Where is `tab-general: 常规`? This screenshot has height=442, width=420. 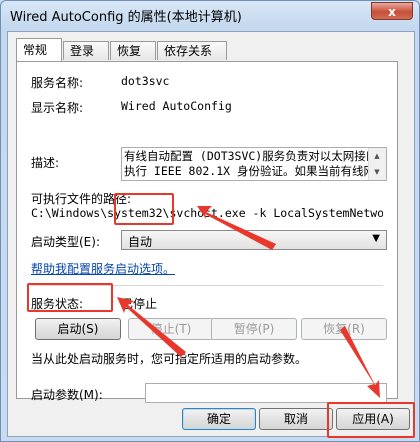
tab-general: 常规 is located at coordinates (39, 49).